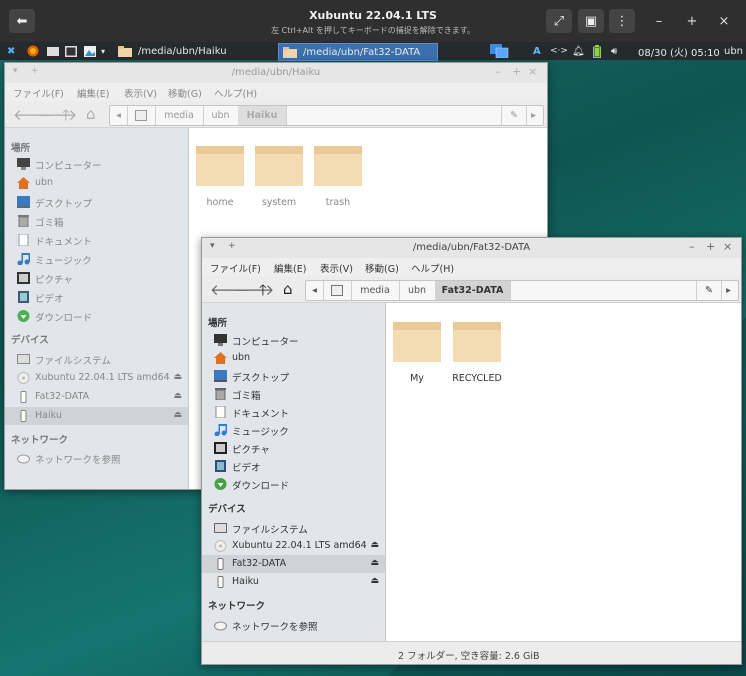  I want to click on network-icon: <·>, so click(559, 51).